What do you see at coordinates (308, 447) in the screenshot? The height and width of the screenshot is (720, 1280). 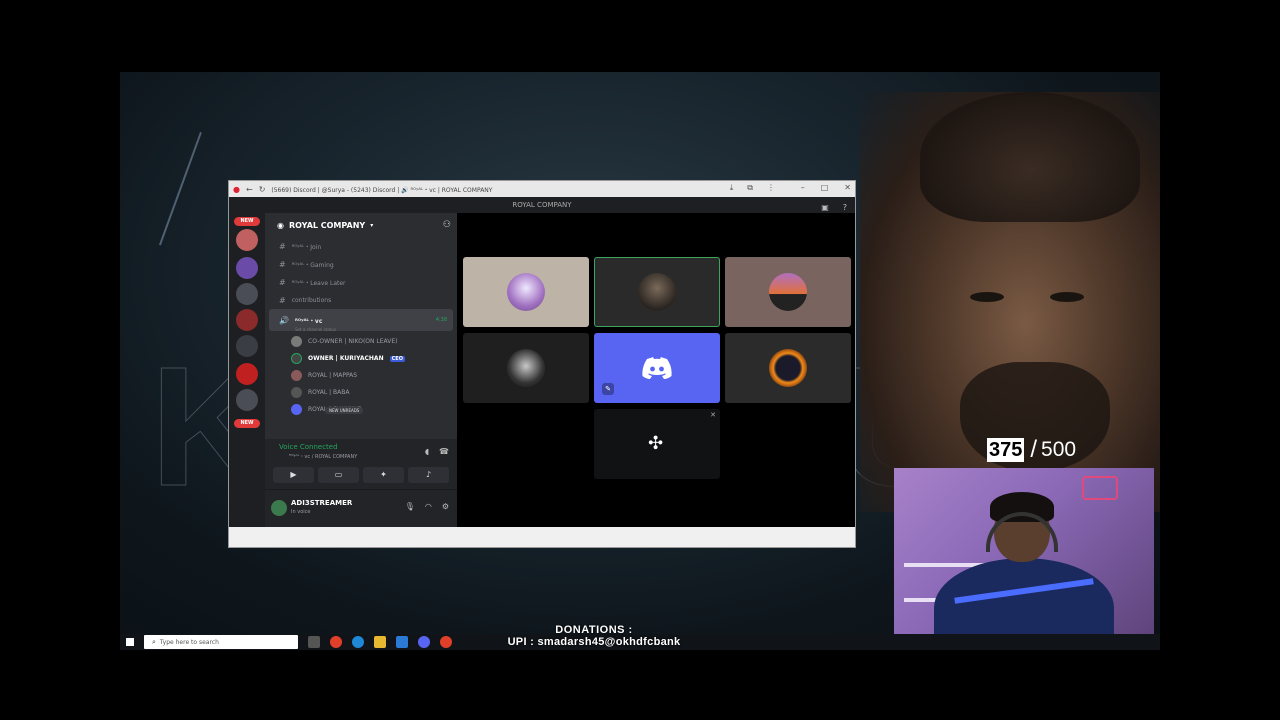 I see `voice-status: Voice Connected` at bounding box center [308, 447].